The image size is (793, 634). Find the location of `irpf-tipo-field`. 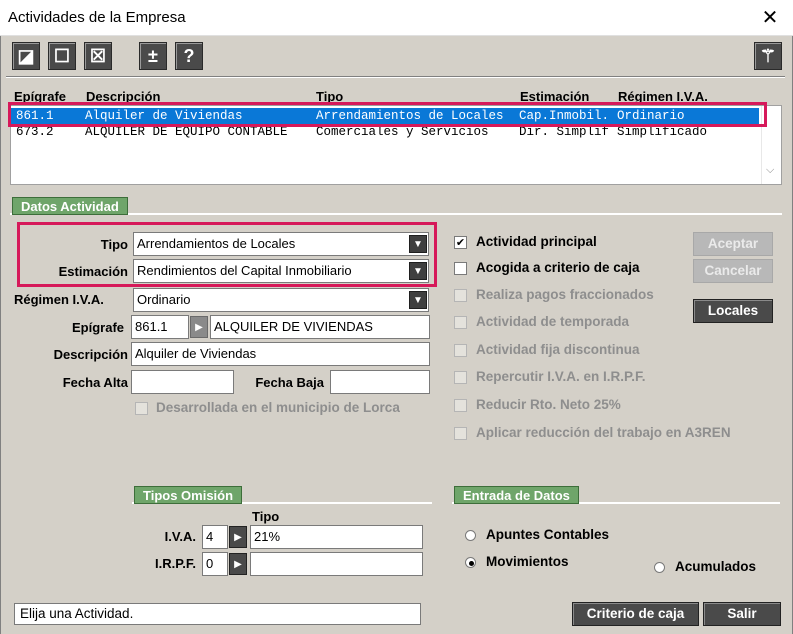

irpf-tipo-field is located at coordinates (336, 564).